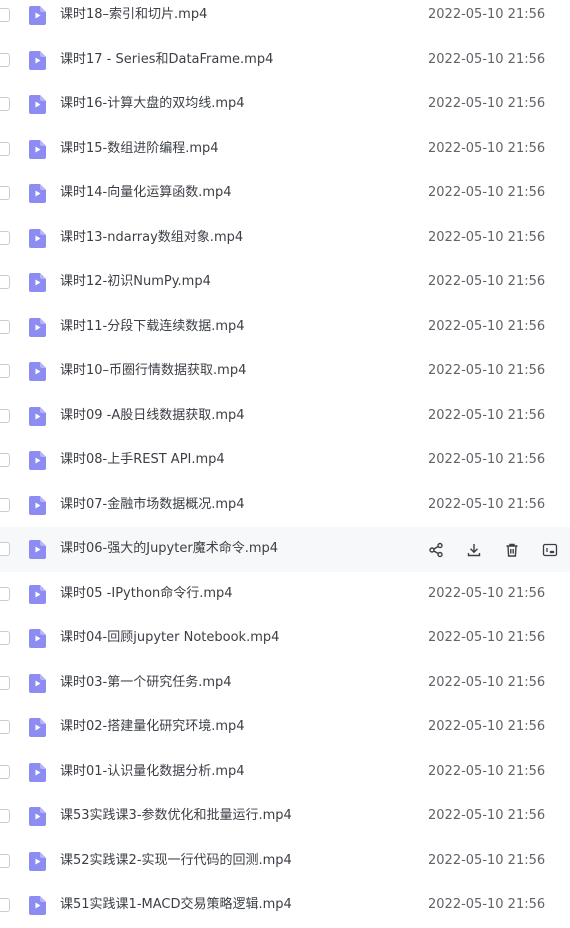  I want to click on file-row: 课52实践课2-实现一行代码的回测.mp4 2022-05-10 21:56, so click(285, 861).